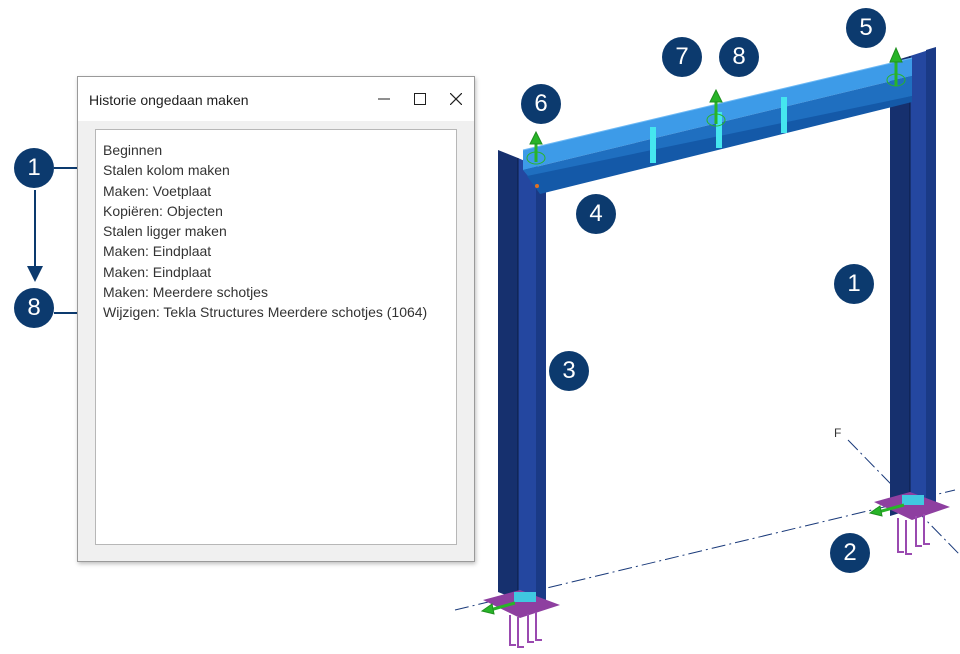 The width and height of the screenshot is (960, 654). I want to click on base-plate-left, so click(521, 619).